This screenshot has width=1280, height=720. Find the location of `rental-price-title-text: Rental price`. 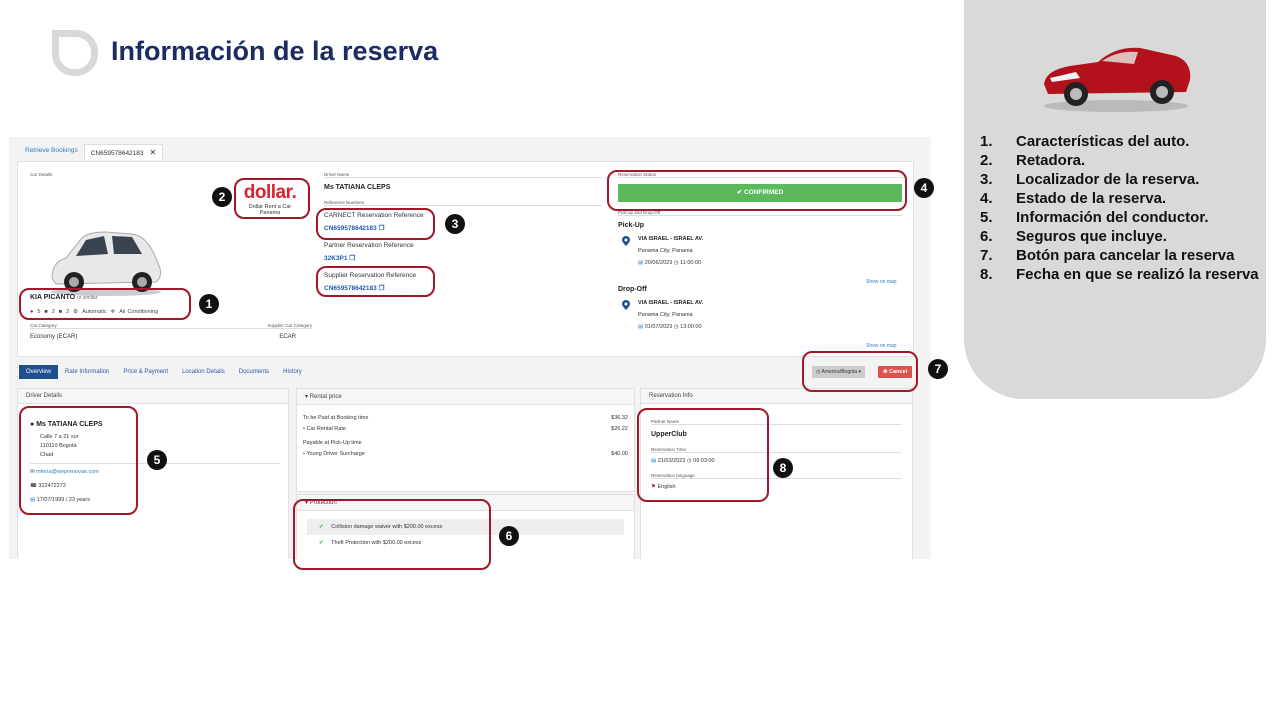

rental-price-title-text: Rental price is located at coordinates (325, 397).